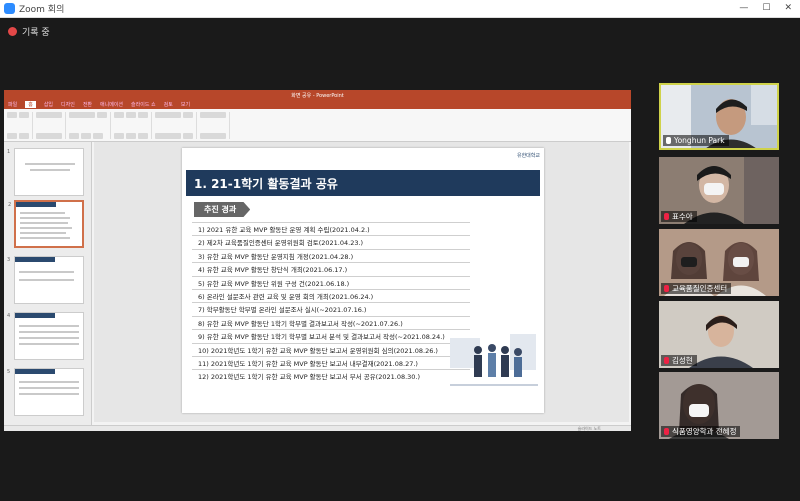 The width and height of the screenshot is (800, 501). I want to click on list-item: 2) 제2차 교육품질인증센터 운영위원회 검토(2021.04.23.), so click(331, 241).